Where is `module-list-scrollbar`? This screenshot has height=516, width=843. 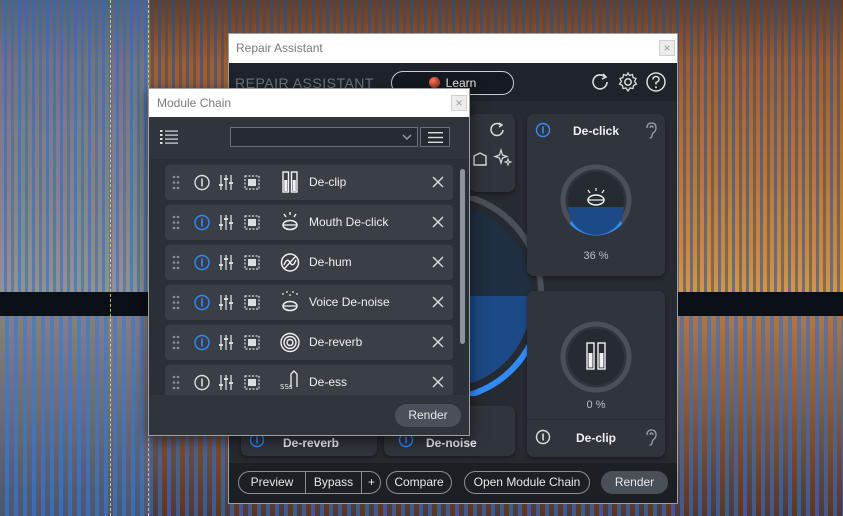 module-list-scrollbar is located at coordinates (462, 256).